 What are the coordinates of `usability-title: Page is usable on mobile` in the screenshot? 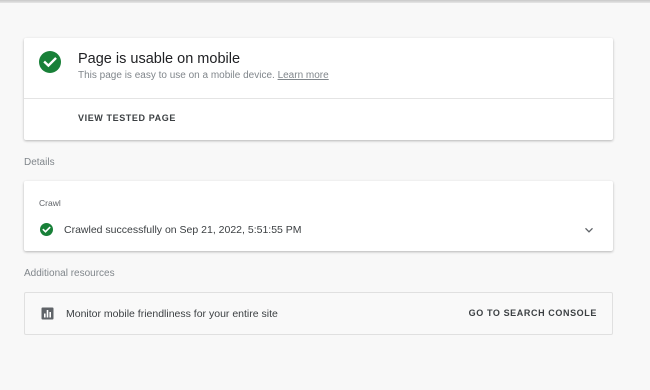 It's located at (159, 59).